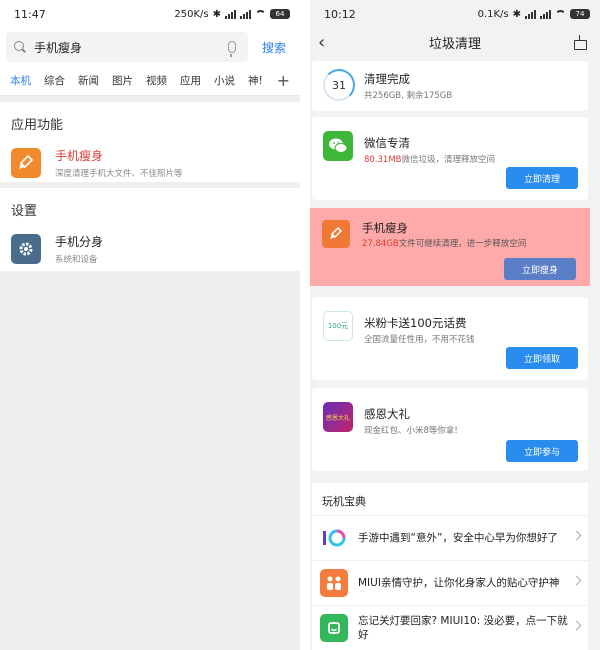 The image size is (600, 650). What do you see at coordinates (280, 14) in the screenshot?
I see `battery-icon: 64` at bounding box center [280, 14].